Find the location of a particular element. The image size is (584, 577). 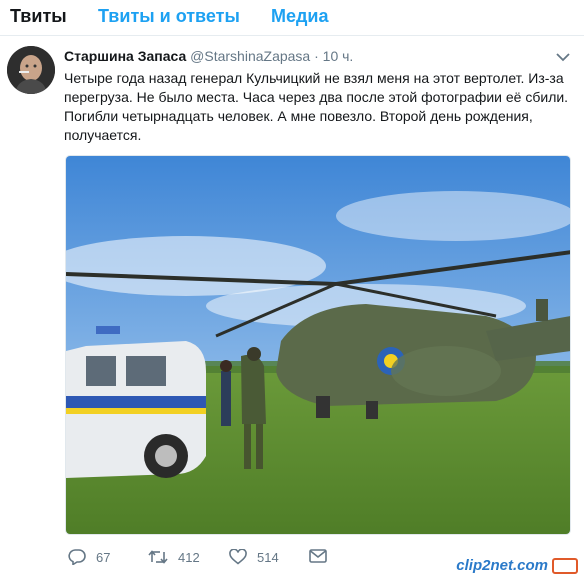

reply-button: 67 is located at coordinates (89, 557).